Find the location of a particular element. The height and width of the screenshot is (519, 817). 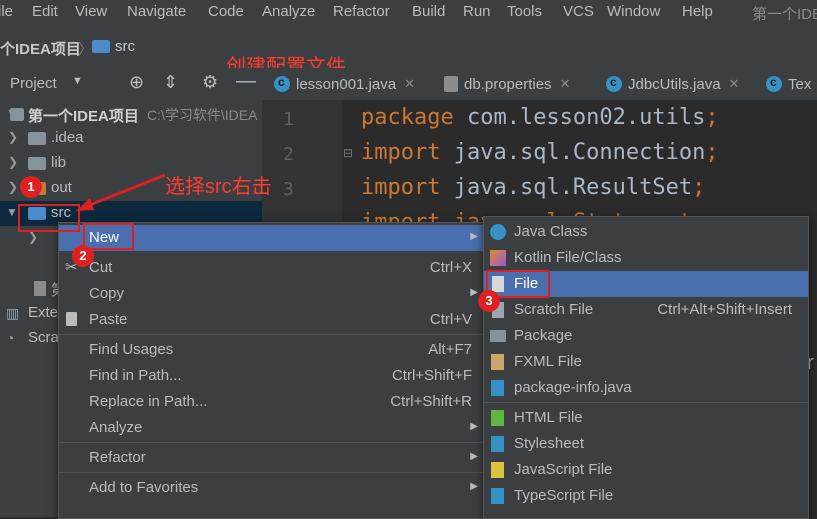

menu-item-replace-in-path: Replace in Path... Ctrl+Shift+R is located at coordinates (271, 402).